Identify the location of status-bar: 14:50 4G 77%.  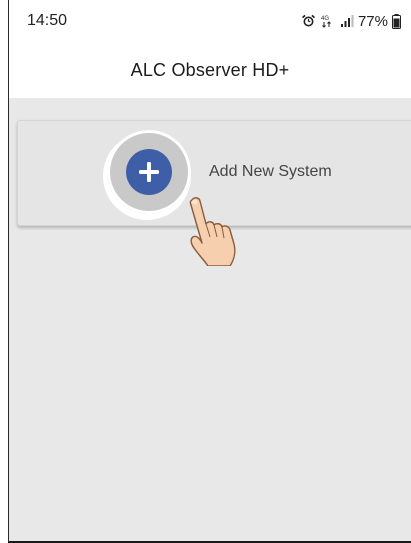
(210, 21).